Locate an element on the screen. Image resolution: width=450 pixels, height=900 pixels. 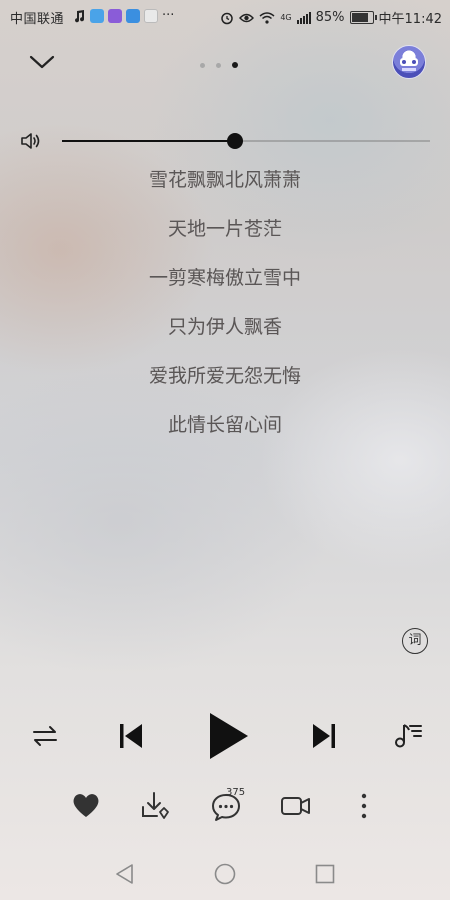
status-right: 4G 85% 中午11:42 is located at coordinates (331, 17).